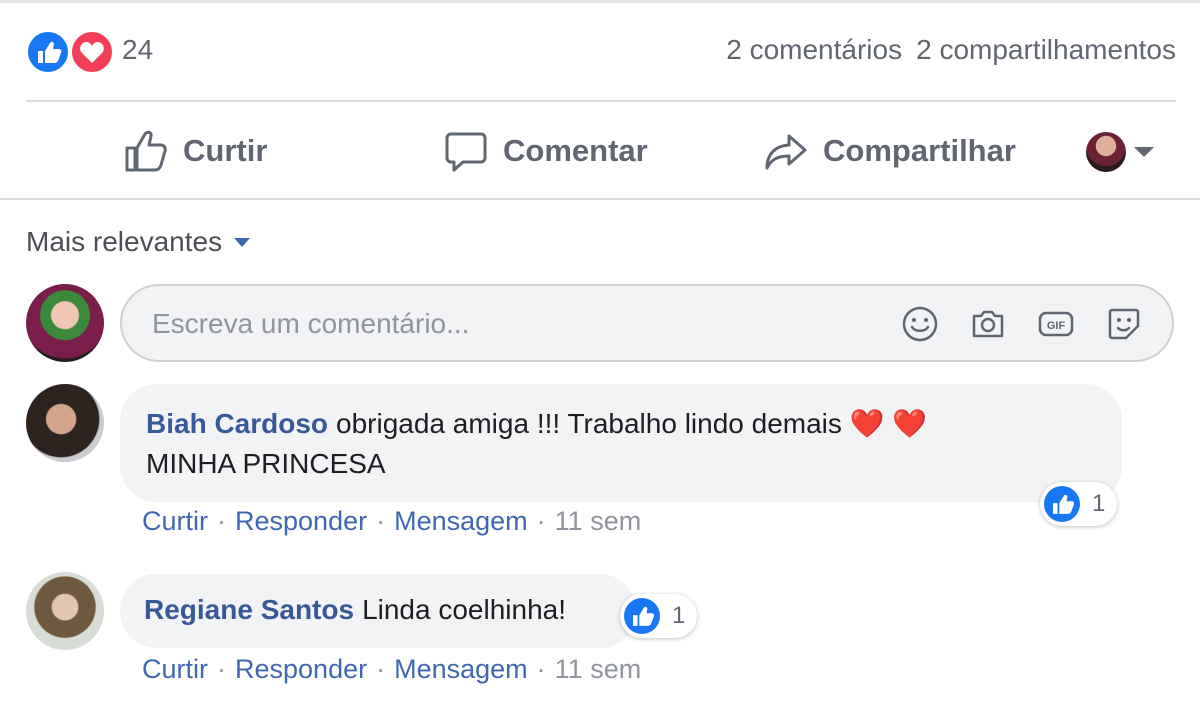  What do you see at coordinates (919, 150) in the screenshot?
I see `share-button-label: Compartilhar` at bounding box center [919, 150].